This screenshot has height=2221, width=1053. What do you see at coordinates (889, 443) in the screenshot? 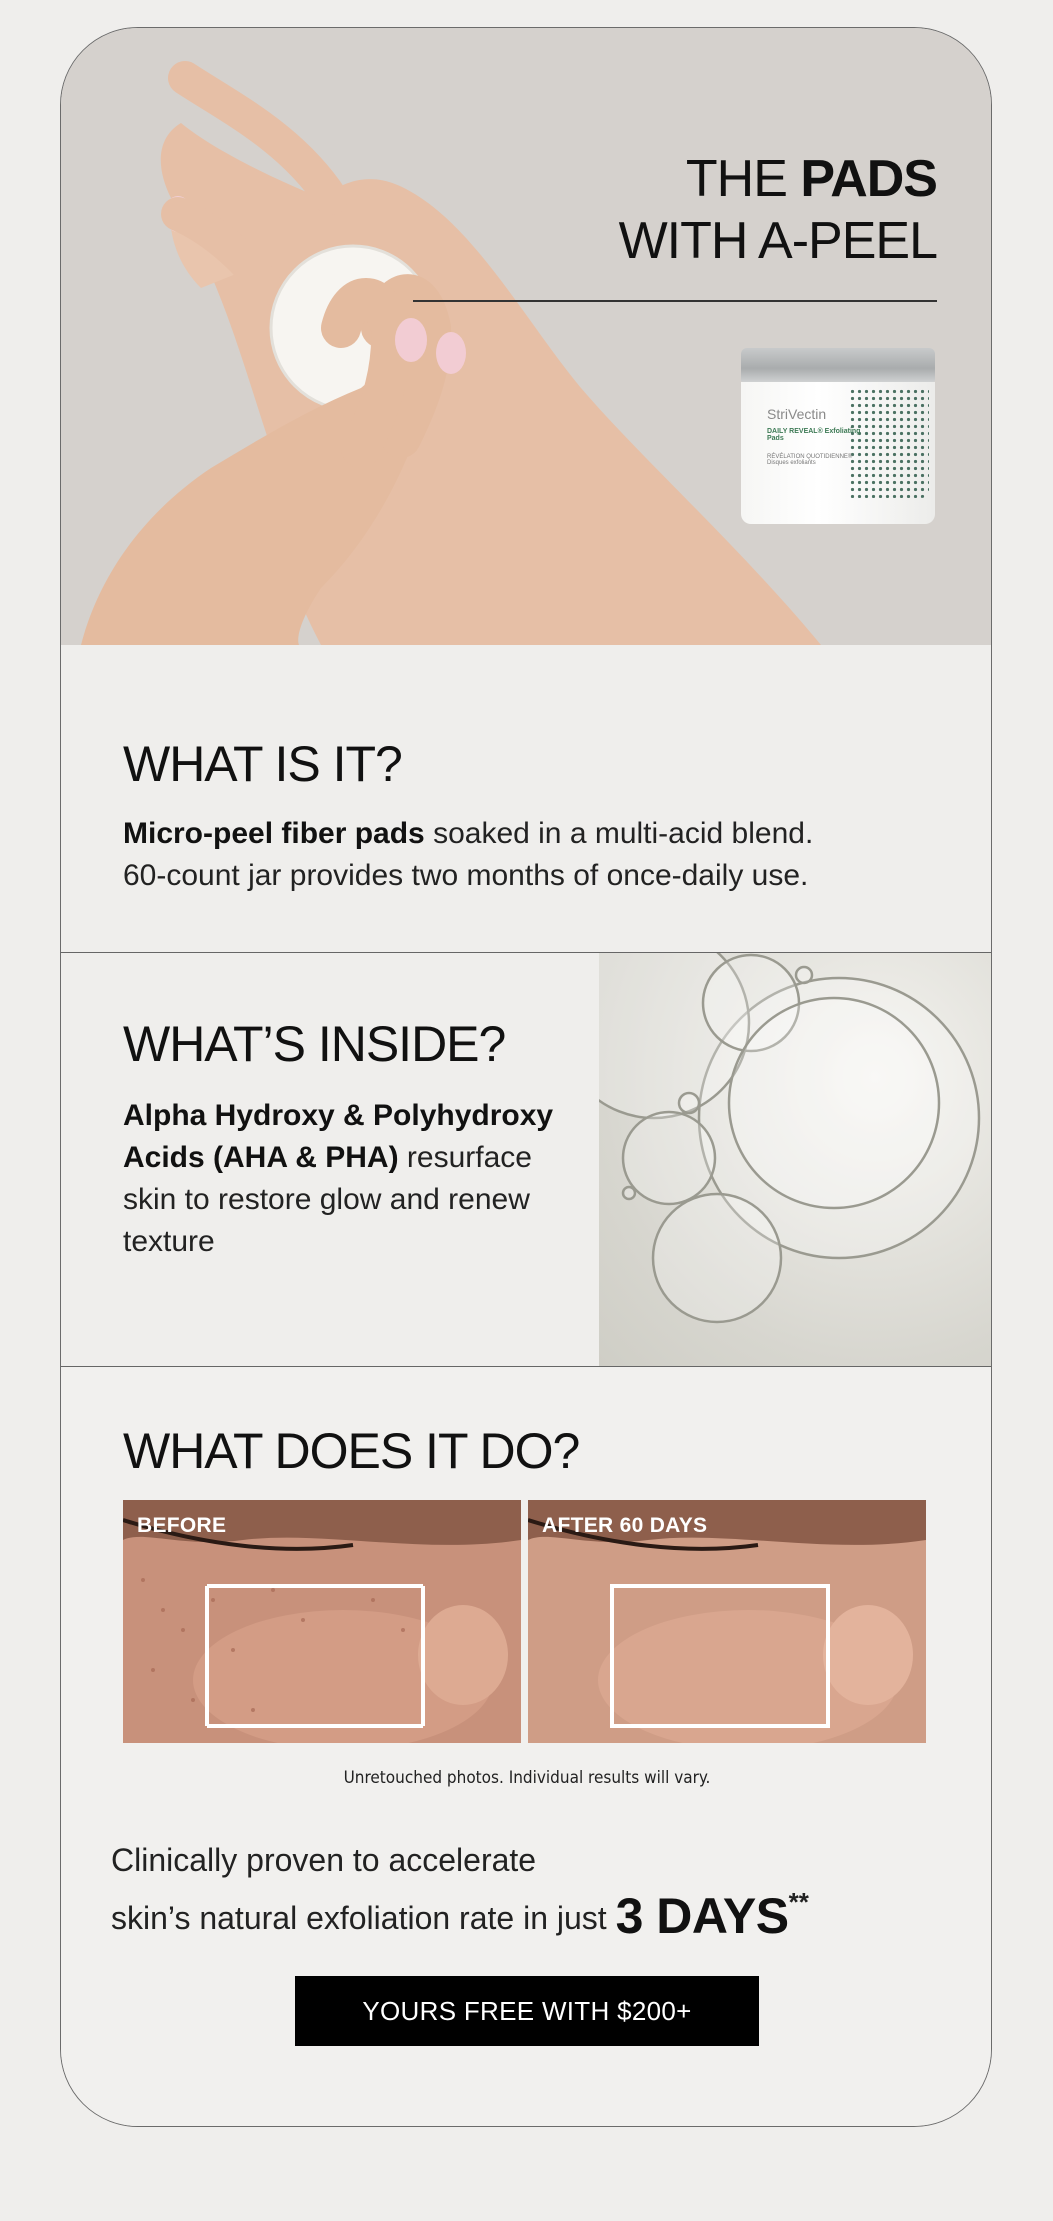
I see `jar-pattern` at bounding box center [889, 443].